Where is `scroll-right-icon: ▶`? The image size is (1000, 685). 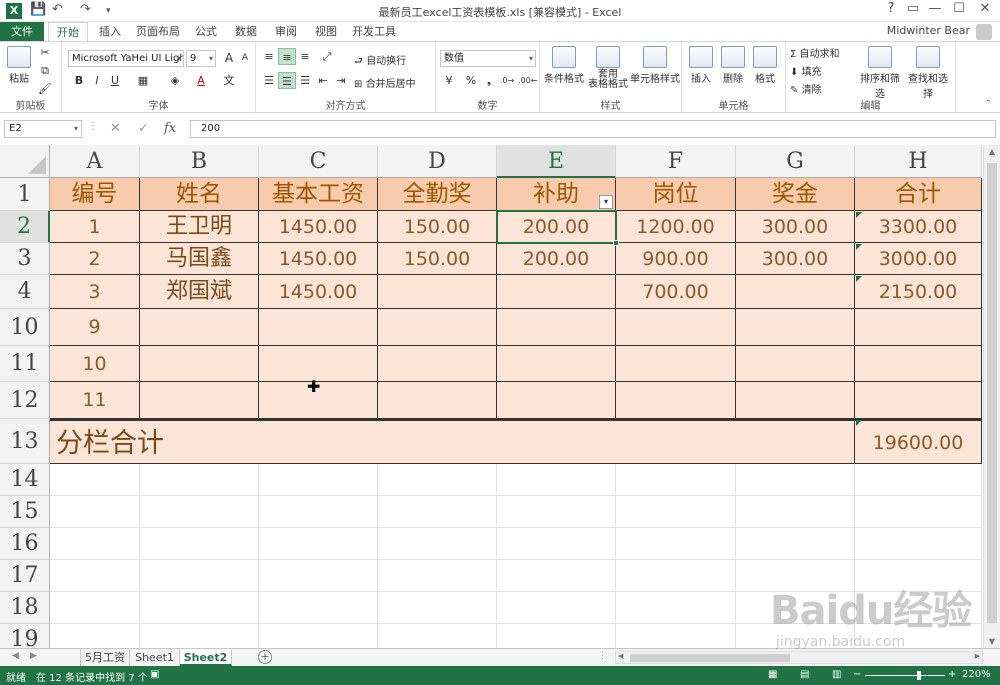 scroll-right-icon: ▶ is located at coordinates (977, 656).